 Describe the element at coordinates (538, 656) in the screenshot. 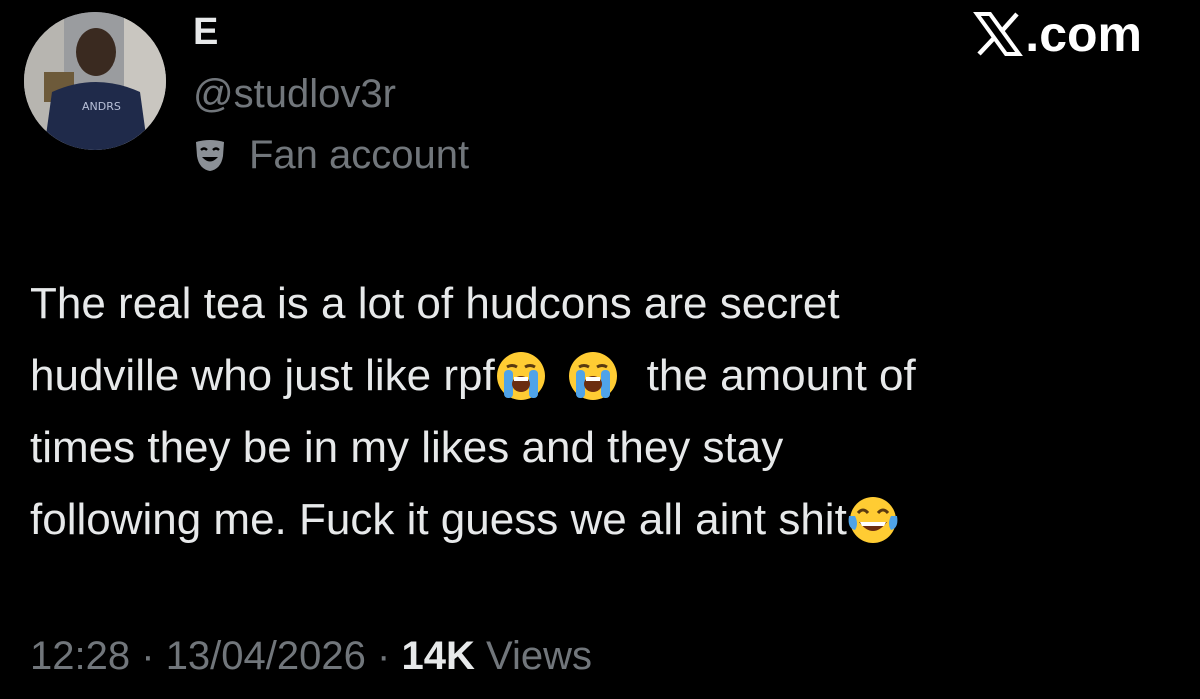

I see `views-label: Views` at that location.